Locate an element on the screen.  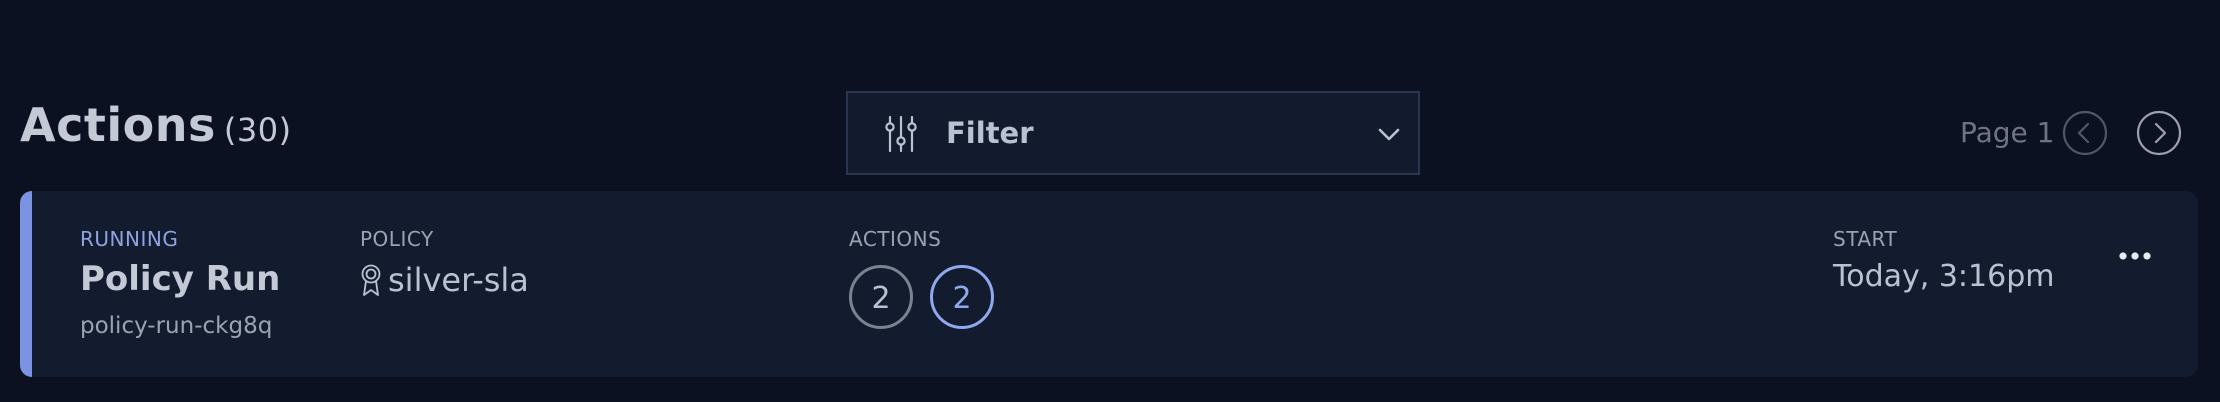
page-title: Actions (30) is located at coordinates (156, 125).